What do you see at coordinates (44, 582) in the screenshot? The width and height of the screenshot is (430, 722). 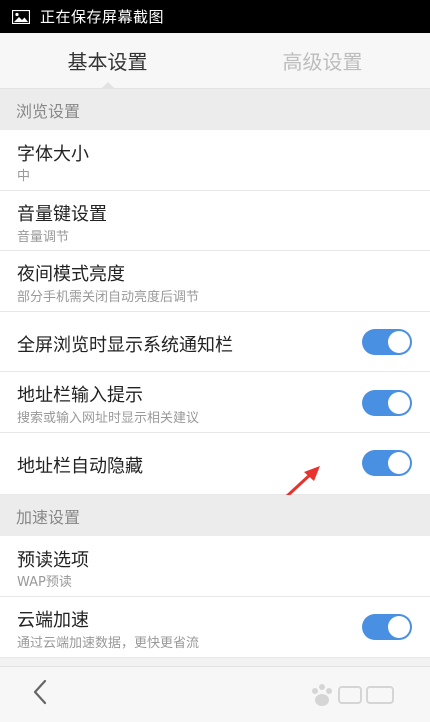 I see `setting-subtitle: WAP预读` at bounding box center [44, 582].